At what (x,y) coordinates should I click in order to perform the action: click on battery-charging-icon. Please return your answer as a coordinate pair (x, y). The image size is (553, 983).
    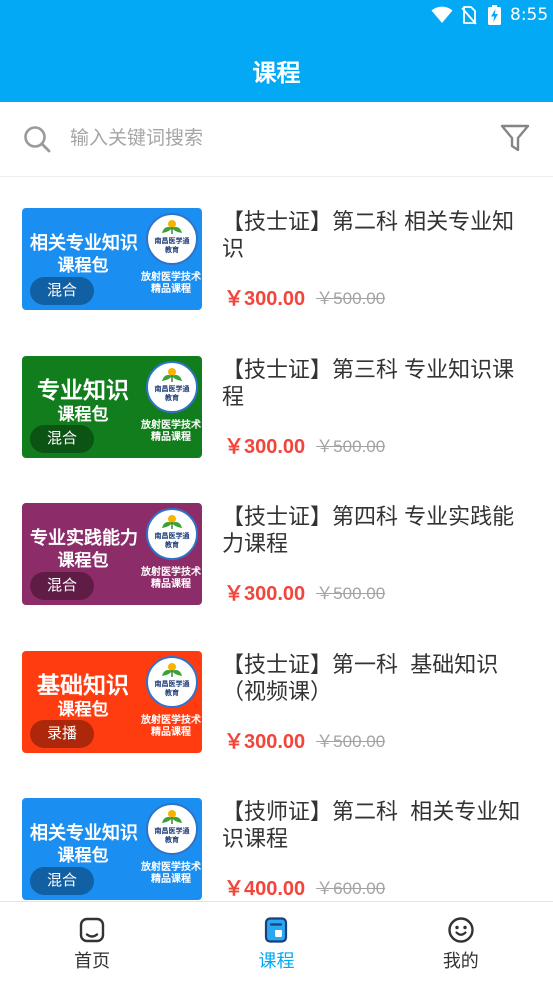
    Looking at the image, I should click on (494, 15).